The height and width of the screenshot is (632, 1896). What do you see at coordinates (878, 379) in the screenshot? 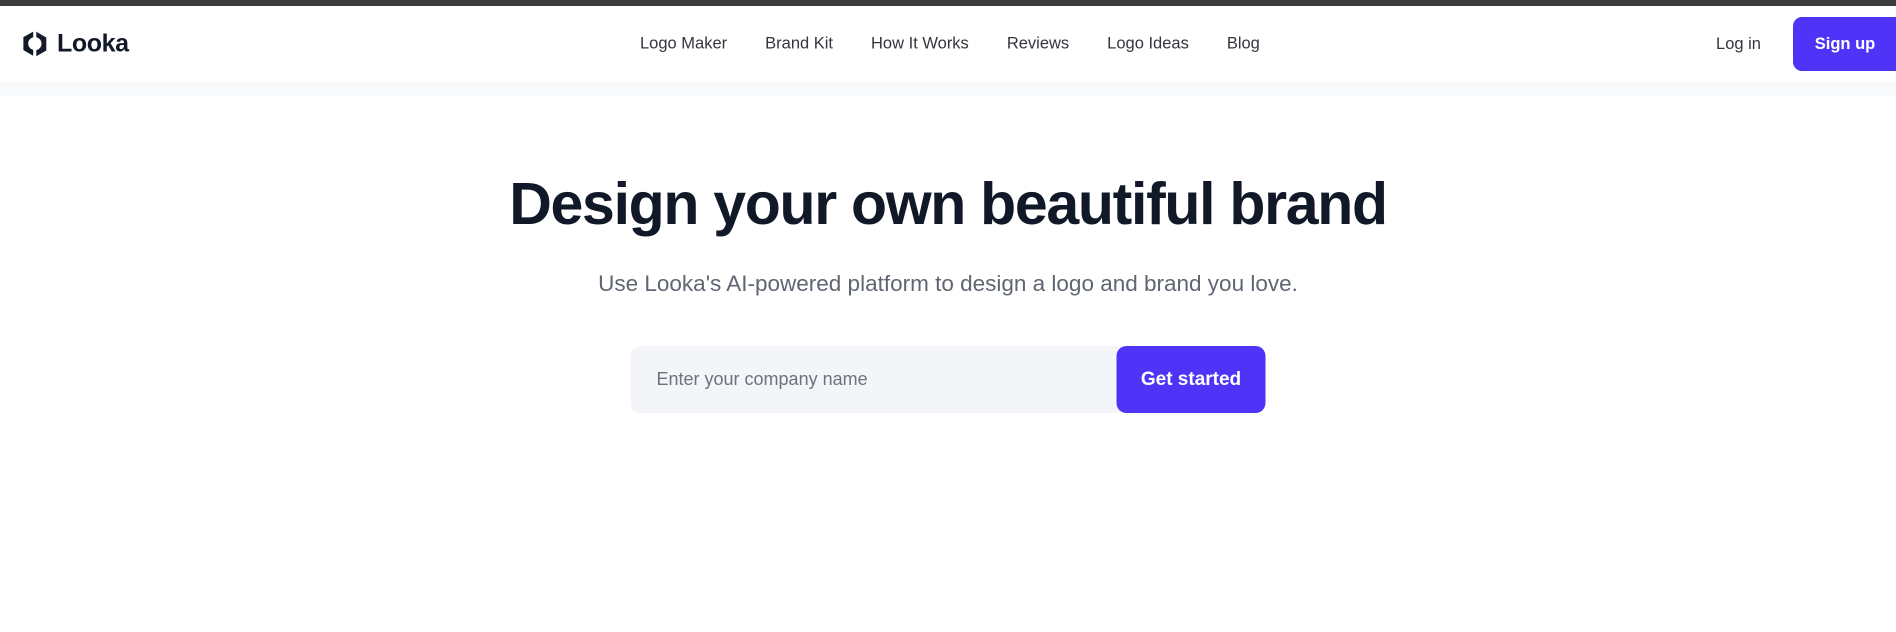
I see `company-name-input` at bounding box center [878, 379].